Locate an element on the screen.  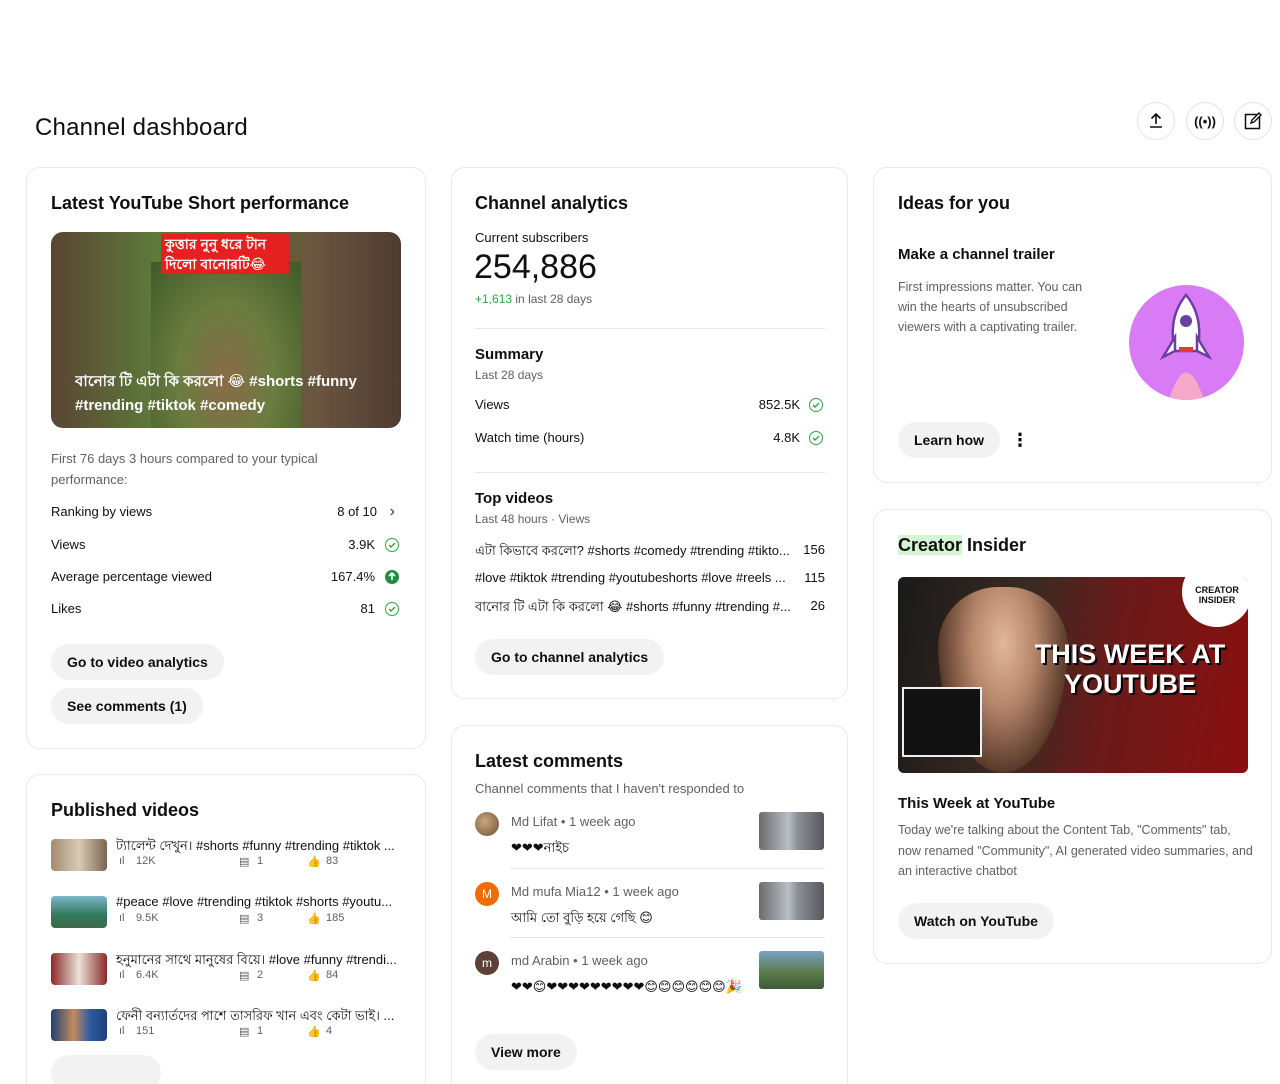
comment-meta: Md Lifat • 1 week ago is located at coordinates (573, 821).